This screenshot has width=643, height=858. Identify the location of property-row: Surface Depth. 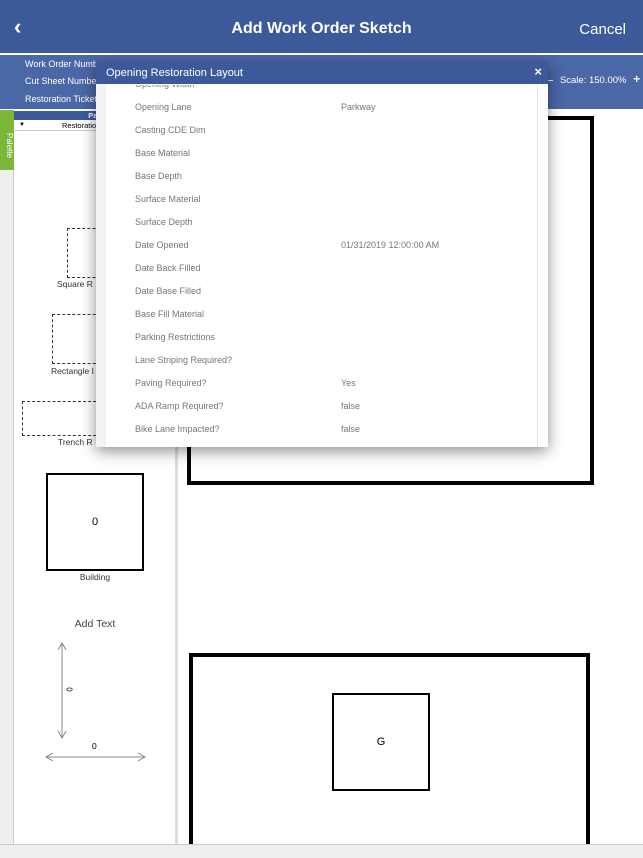
(335, 224).